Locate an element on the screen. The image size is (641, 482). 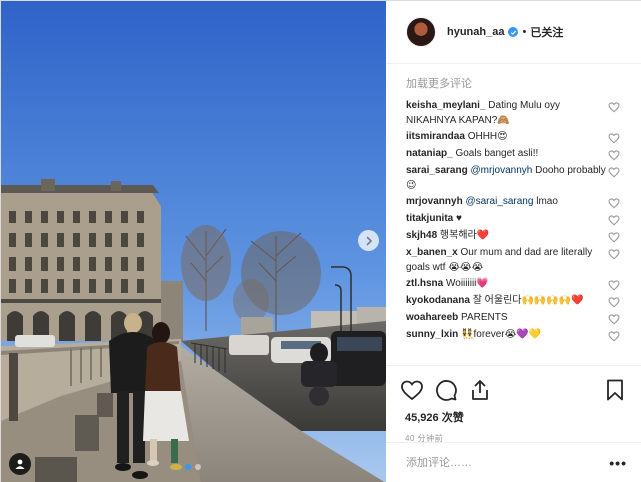
comment-row: mrjovannyh @sarai_sarang lmao is located at coordinates (513, 202).